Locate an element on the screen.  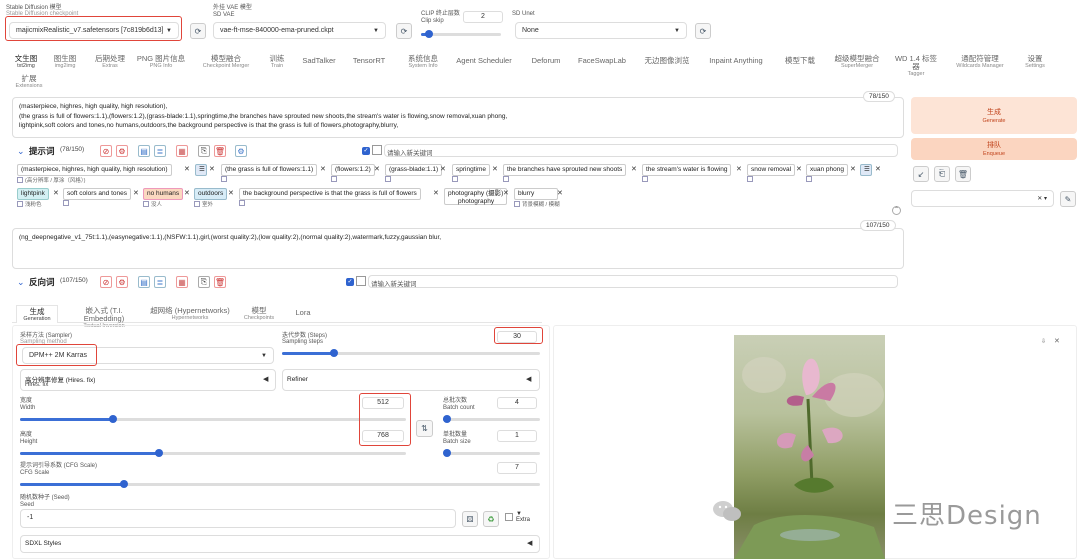
subtab-generation: 生成 Generation is located at coordinates (37, 314).